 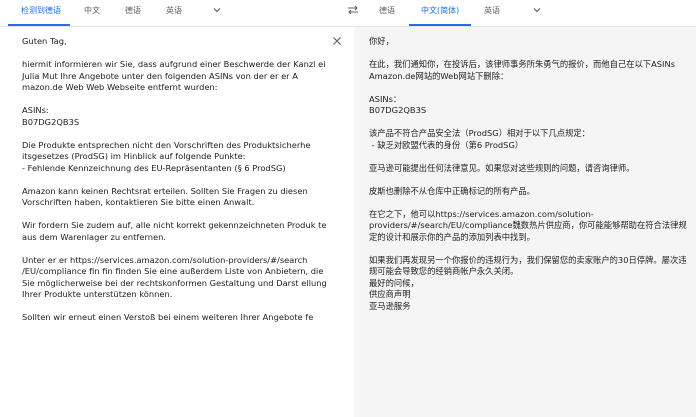 I want to click on tab-source-chinese: 中文, so click(x=92, y=11).